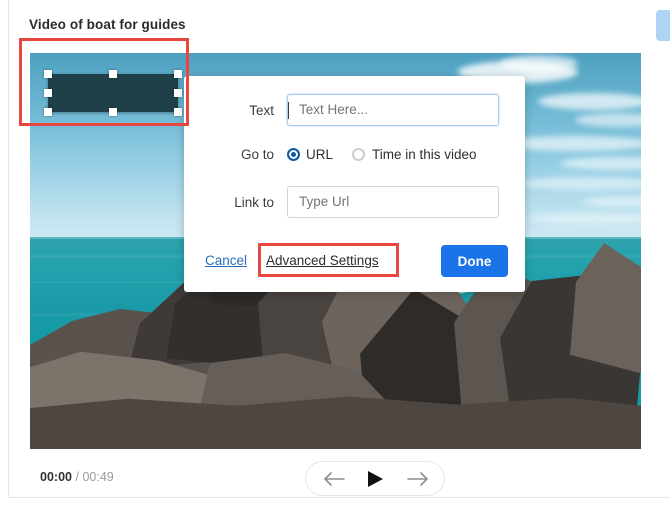 This screenshot has width=670, height=506. Describe the element at coordinates (358, 154) in the screenshot. I see `radio-unselected-icon` at that location.